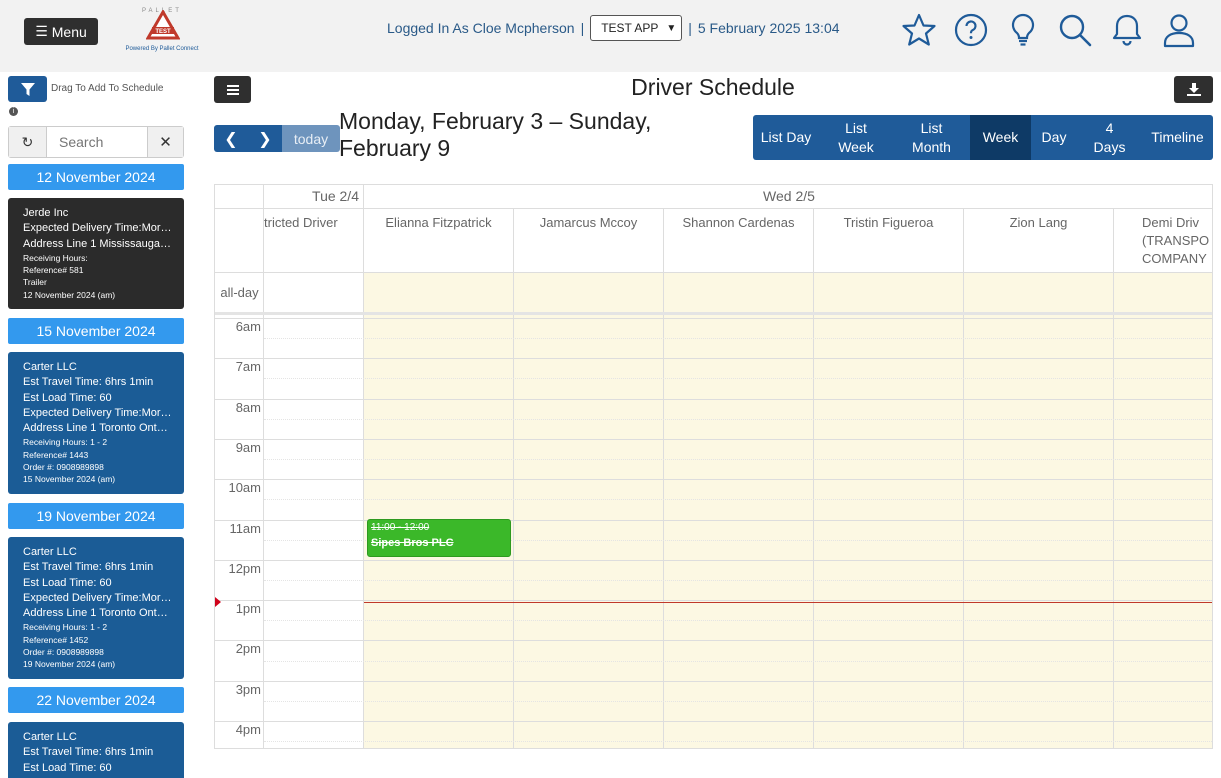 The image size is (1221, 778). I want to click on card-line: Jerde Inc, so click(46, 213).